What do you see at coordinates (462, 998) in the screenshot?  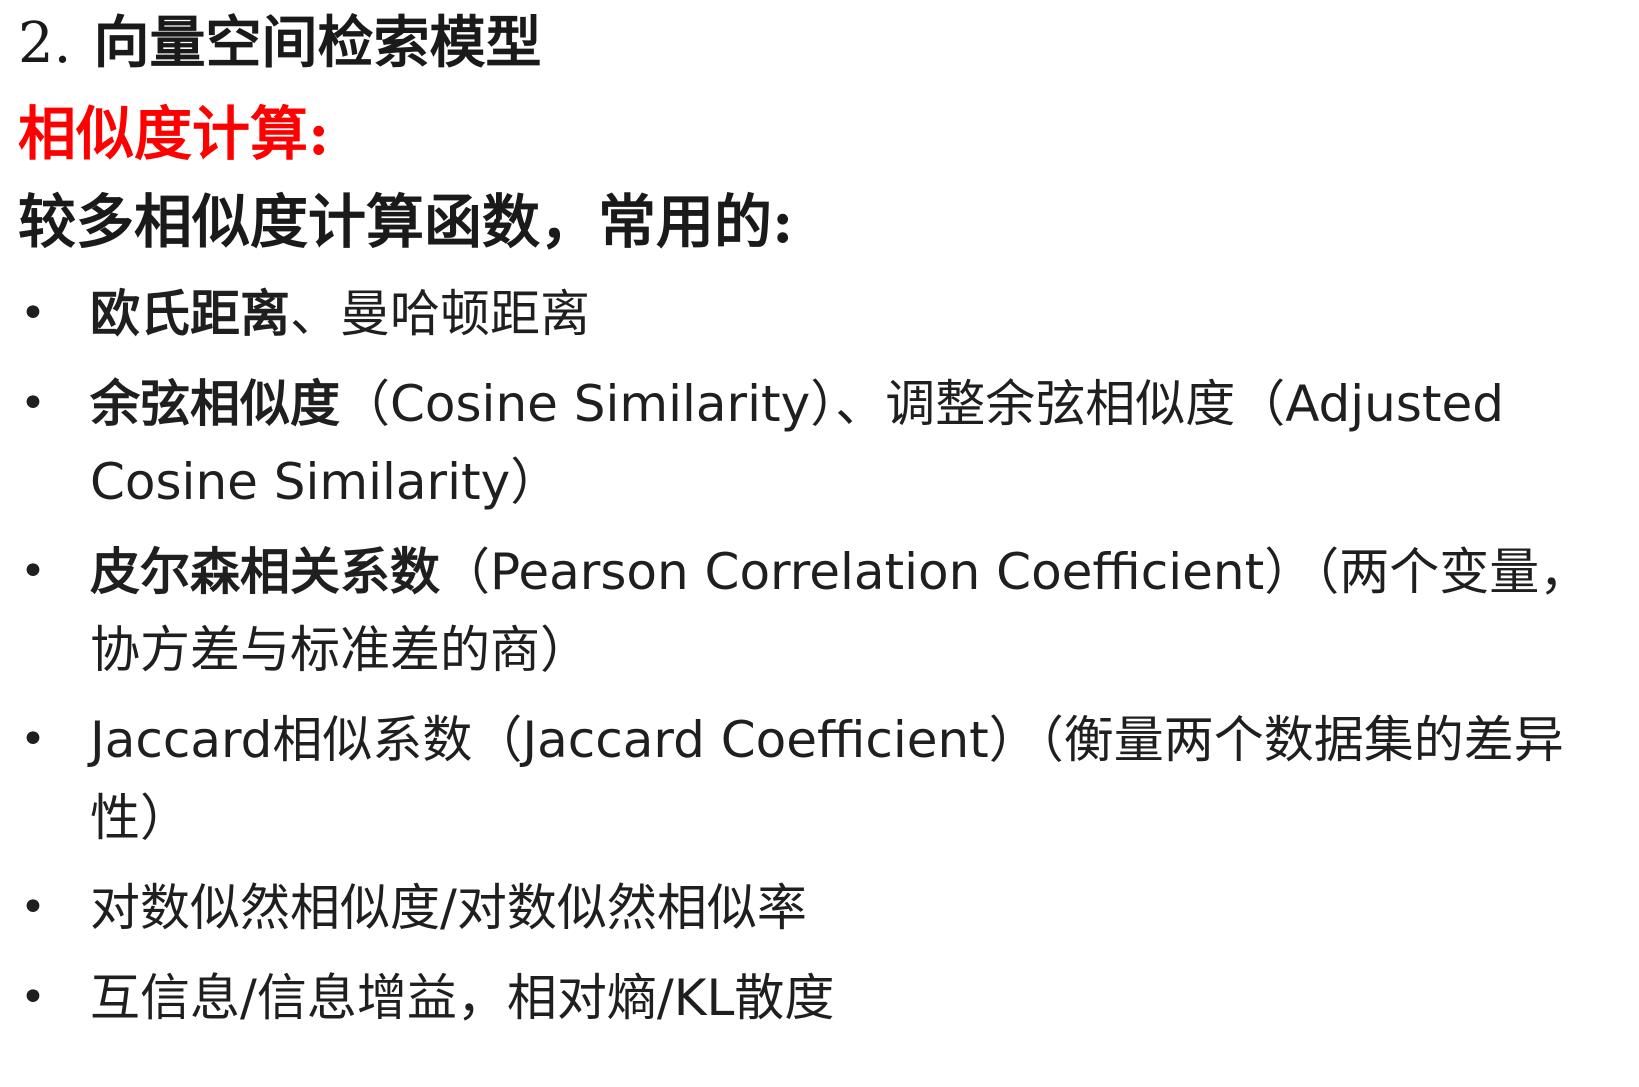 I see `bullet-text: 互信息/信息增益，相对熵/KL散度` at bounding box center [462, 998].